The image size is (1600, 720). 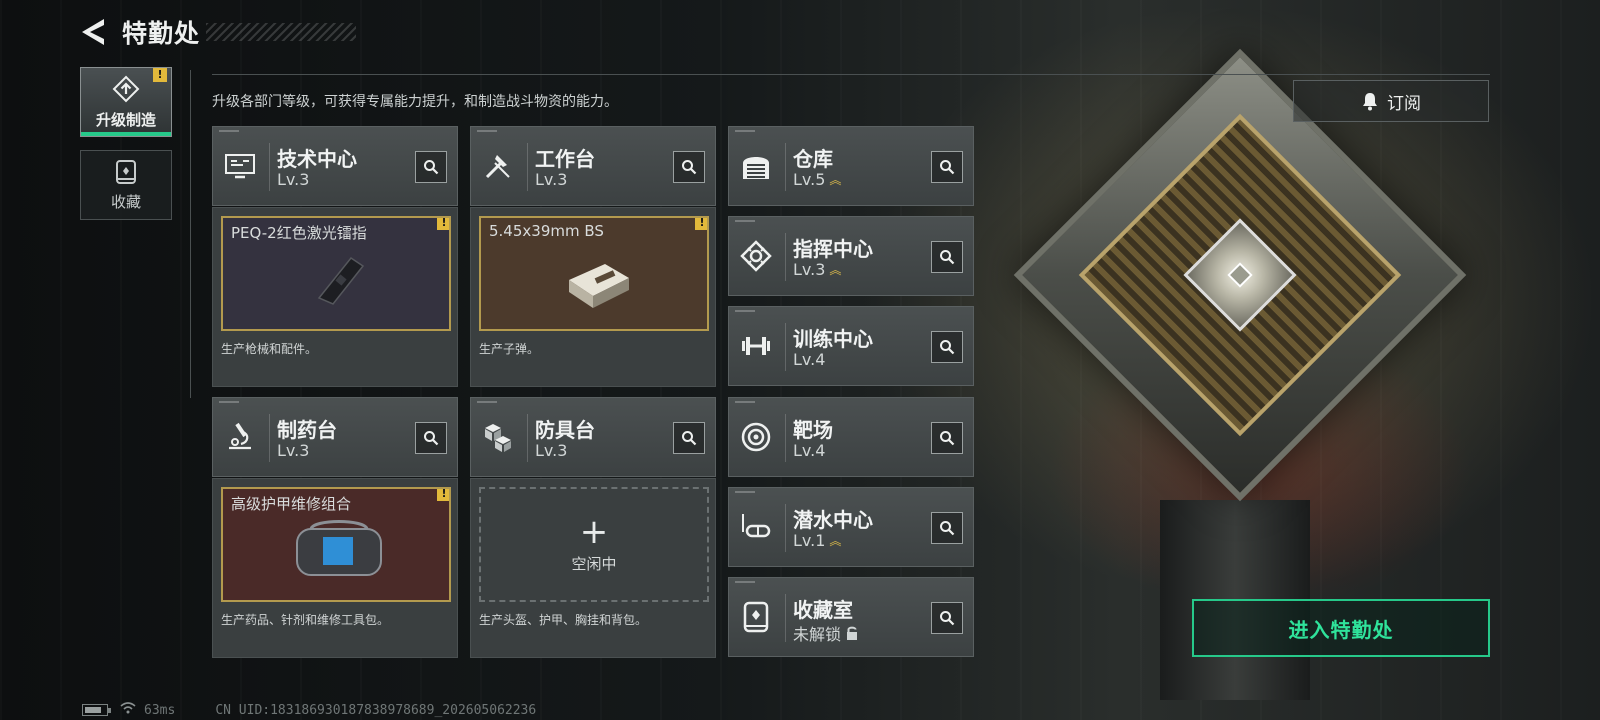 I want to click on subscribe-button: 订阅, so click(x=1391, y=101).